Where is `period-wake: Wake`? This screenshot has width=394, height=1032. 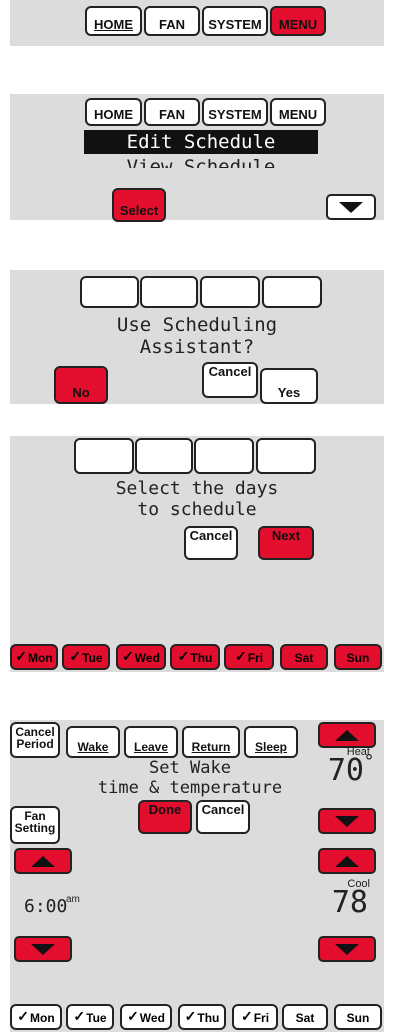 period-wake: Wake is located at coordinates (93, 742).